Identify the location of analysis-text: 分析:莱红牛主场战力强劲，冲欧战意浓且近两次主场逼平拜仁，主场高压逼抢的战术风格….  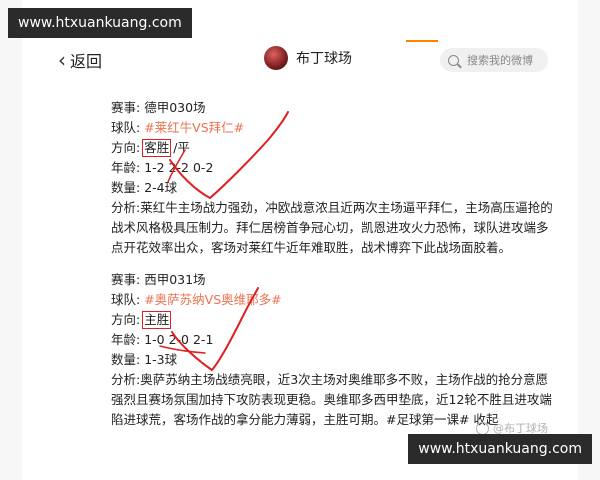
(334, 228).